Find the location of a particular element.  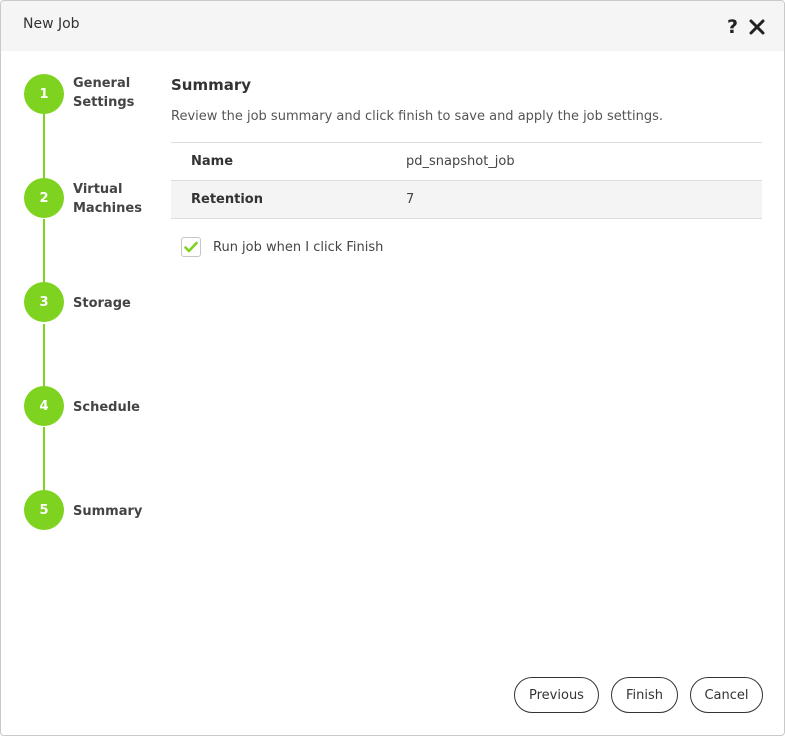

summary-key: Retention is located at coordinates (227, 199).